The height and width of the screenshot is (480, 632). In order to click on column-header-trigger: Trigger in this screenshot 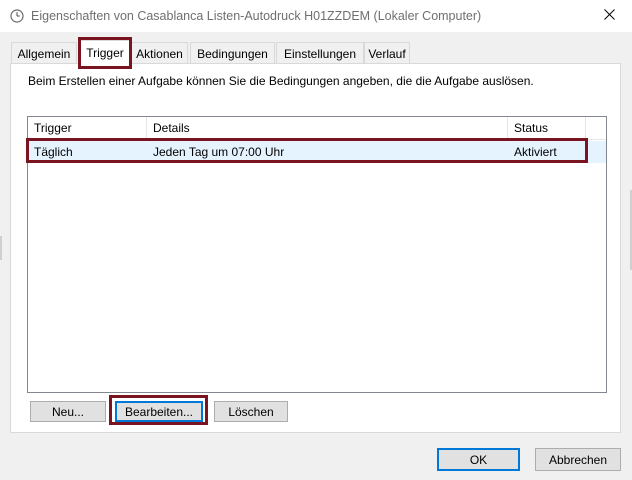, I will do `click(87, 128)`.